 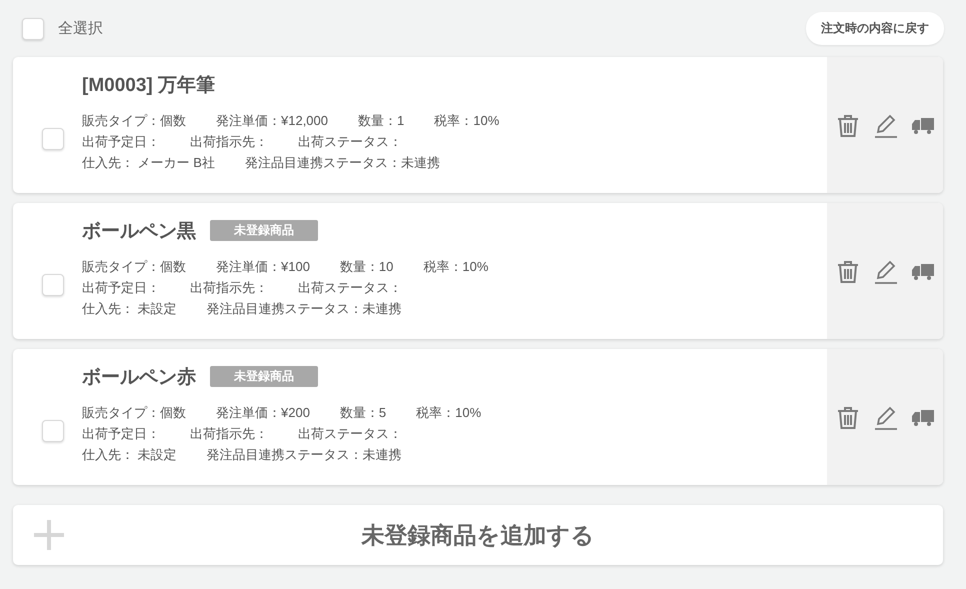 I want to click on revert-button: 注文時の内容に戻す, so click(x=875, y=28).